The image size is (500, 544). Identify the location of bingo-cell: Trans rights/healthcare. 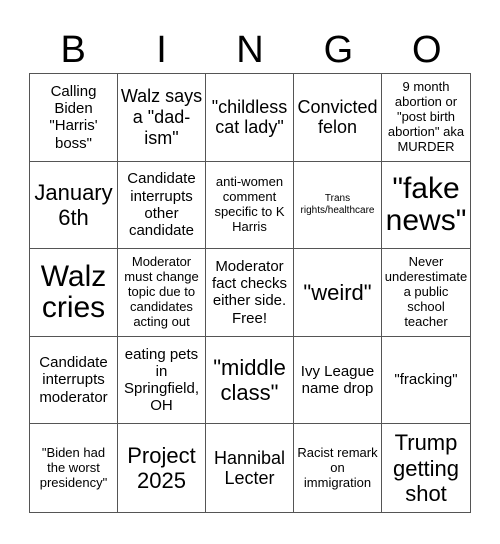
(338, 205).